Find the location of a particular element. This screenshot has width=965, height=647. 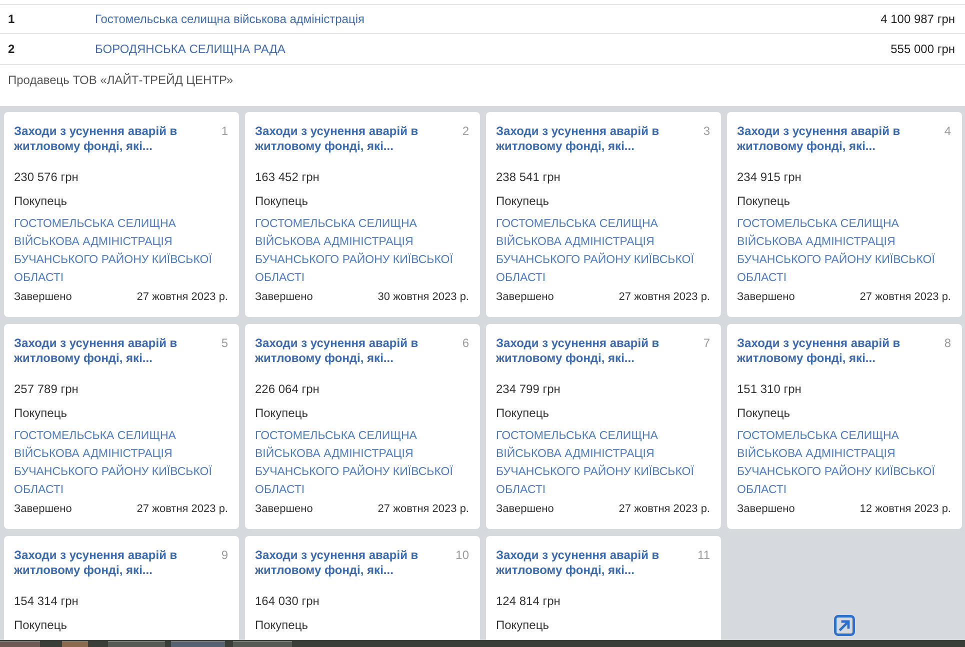

buyer-link: Гостомельська селищна військова адміністрація is located at coordinates (230, 19).